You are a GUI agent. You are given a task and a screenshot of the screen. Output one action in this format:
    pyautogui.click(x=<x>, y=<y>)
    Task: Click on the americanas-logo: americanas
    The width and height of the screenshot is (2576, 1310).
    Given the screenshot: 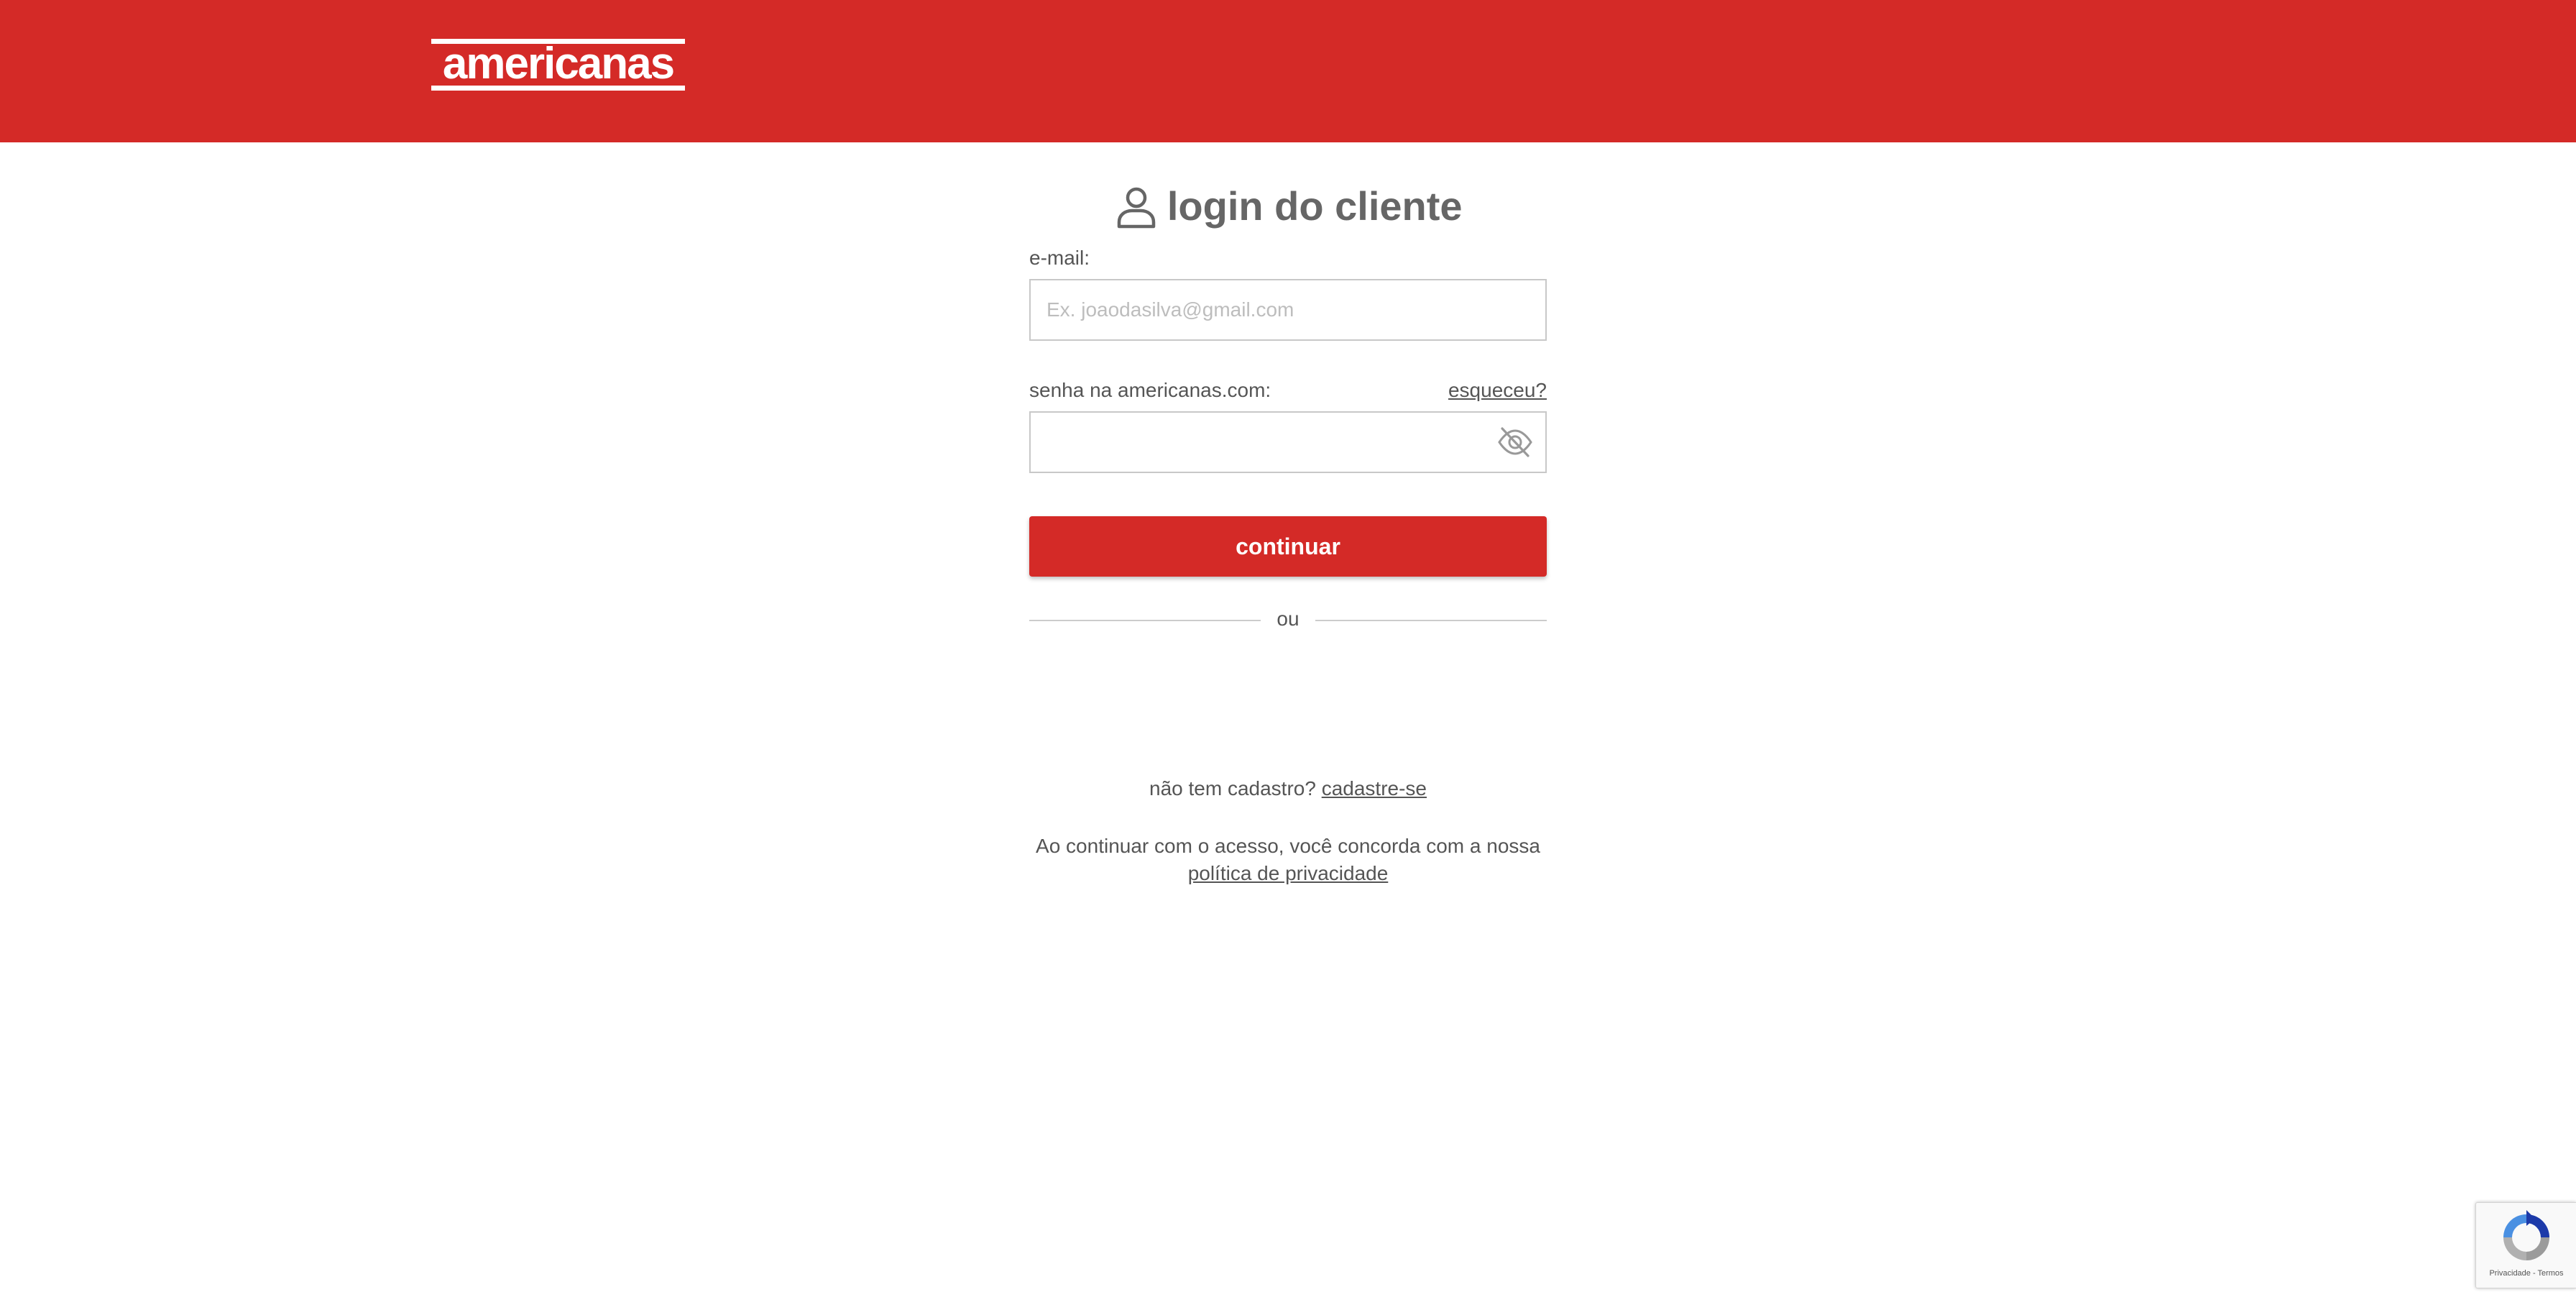 What is the action you would take?
    pyautogui.click(x=558, y=65)
    